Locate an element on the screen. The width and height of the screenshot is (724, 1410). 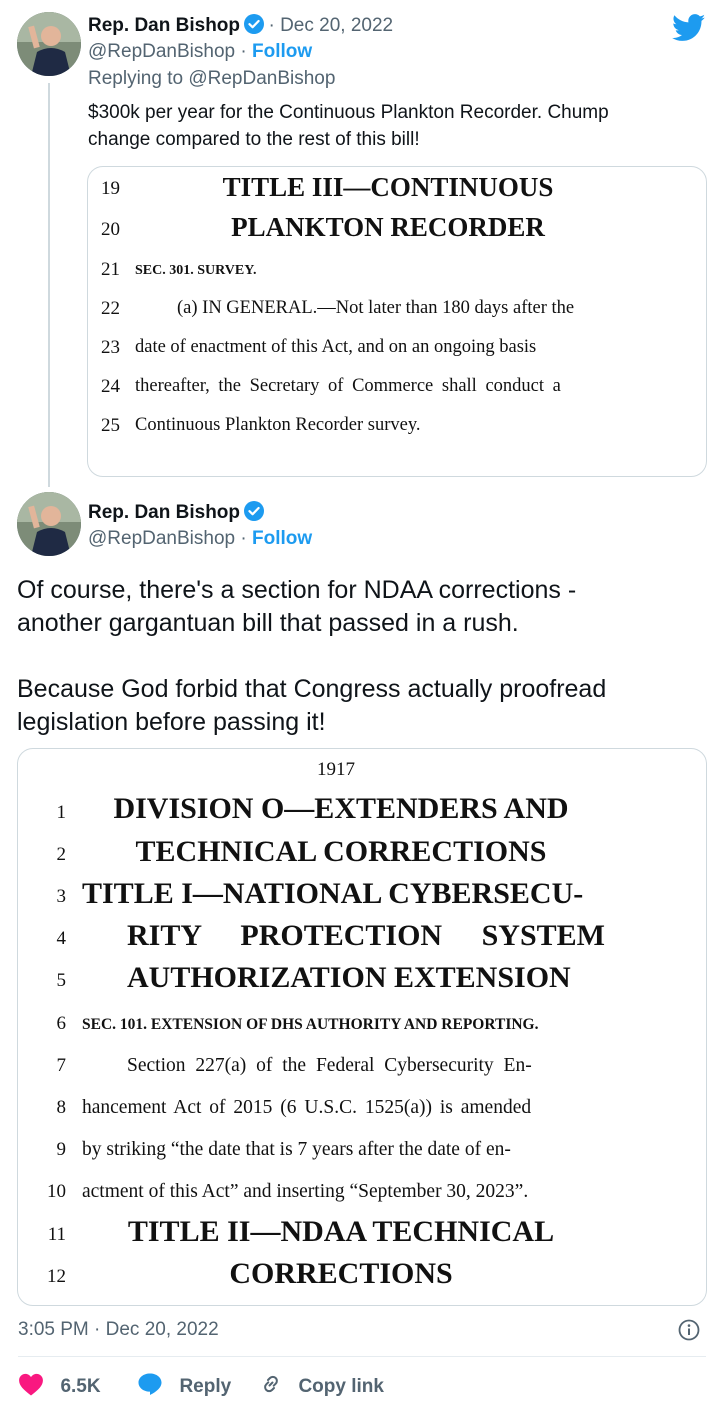
page-number: 1917 is located at coordinates (336, 769).